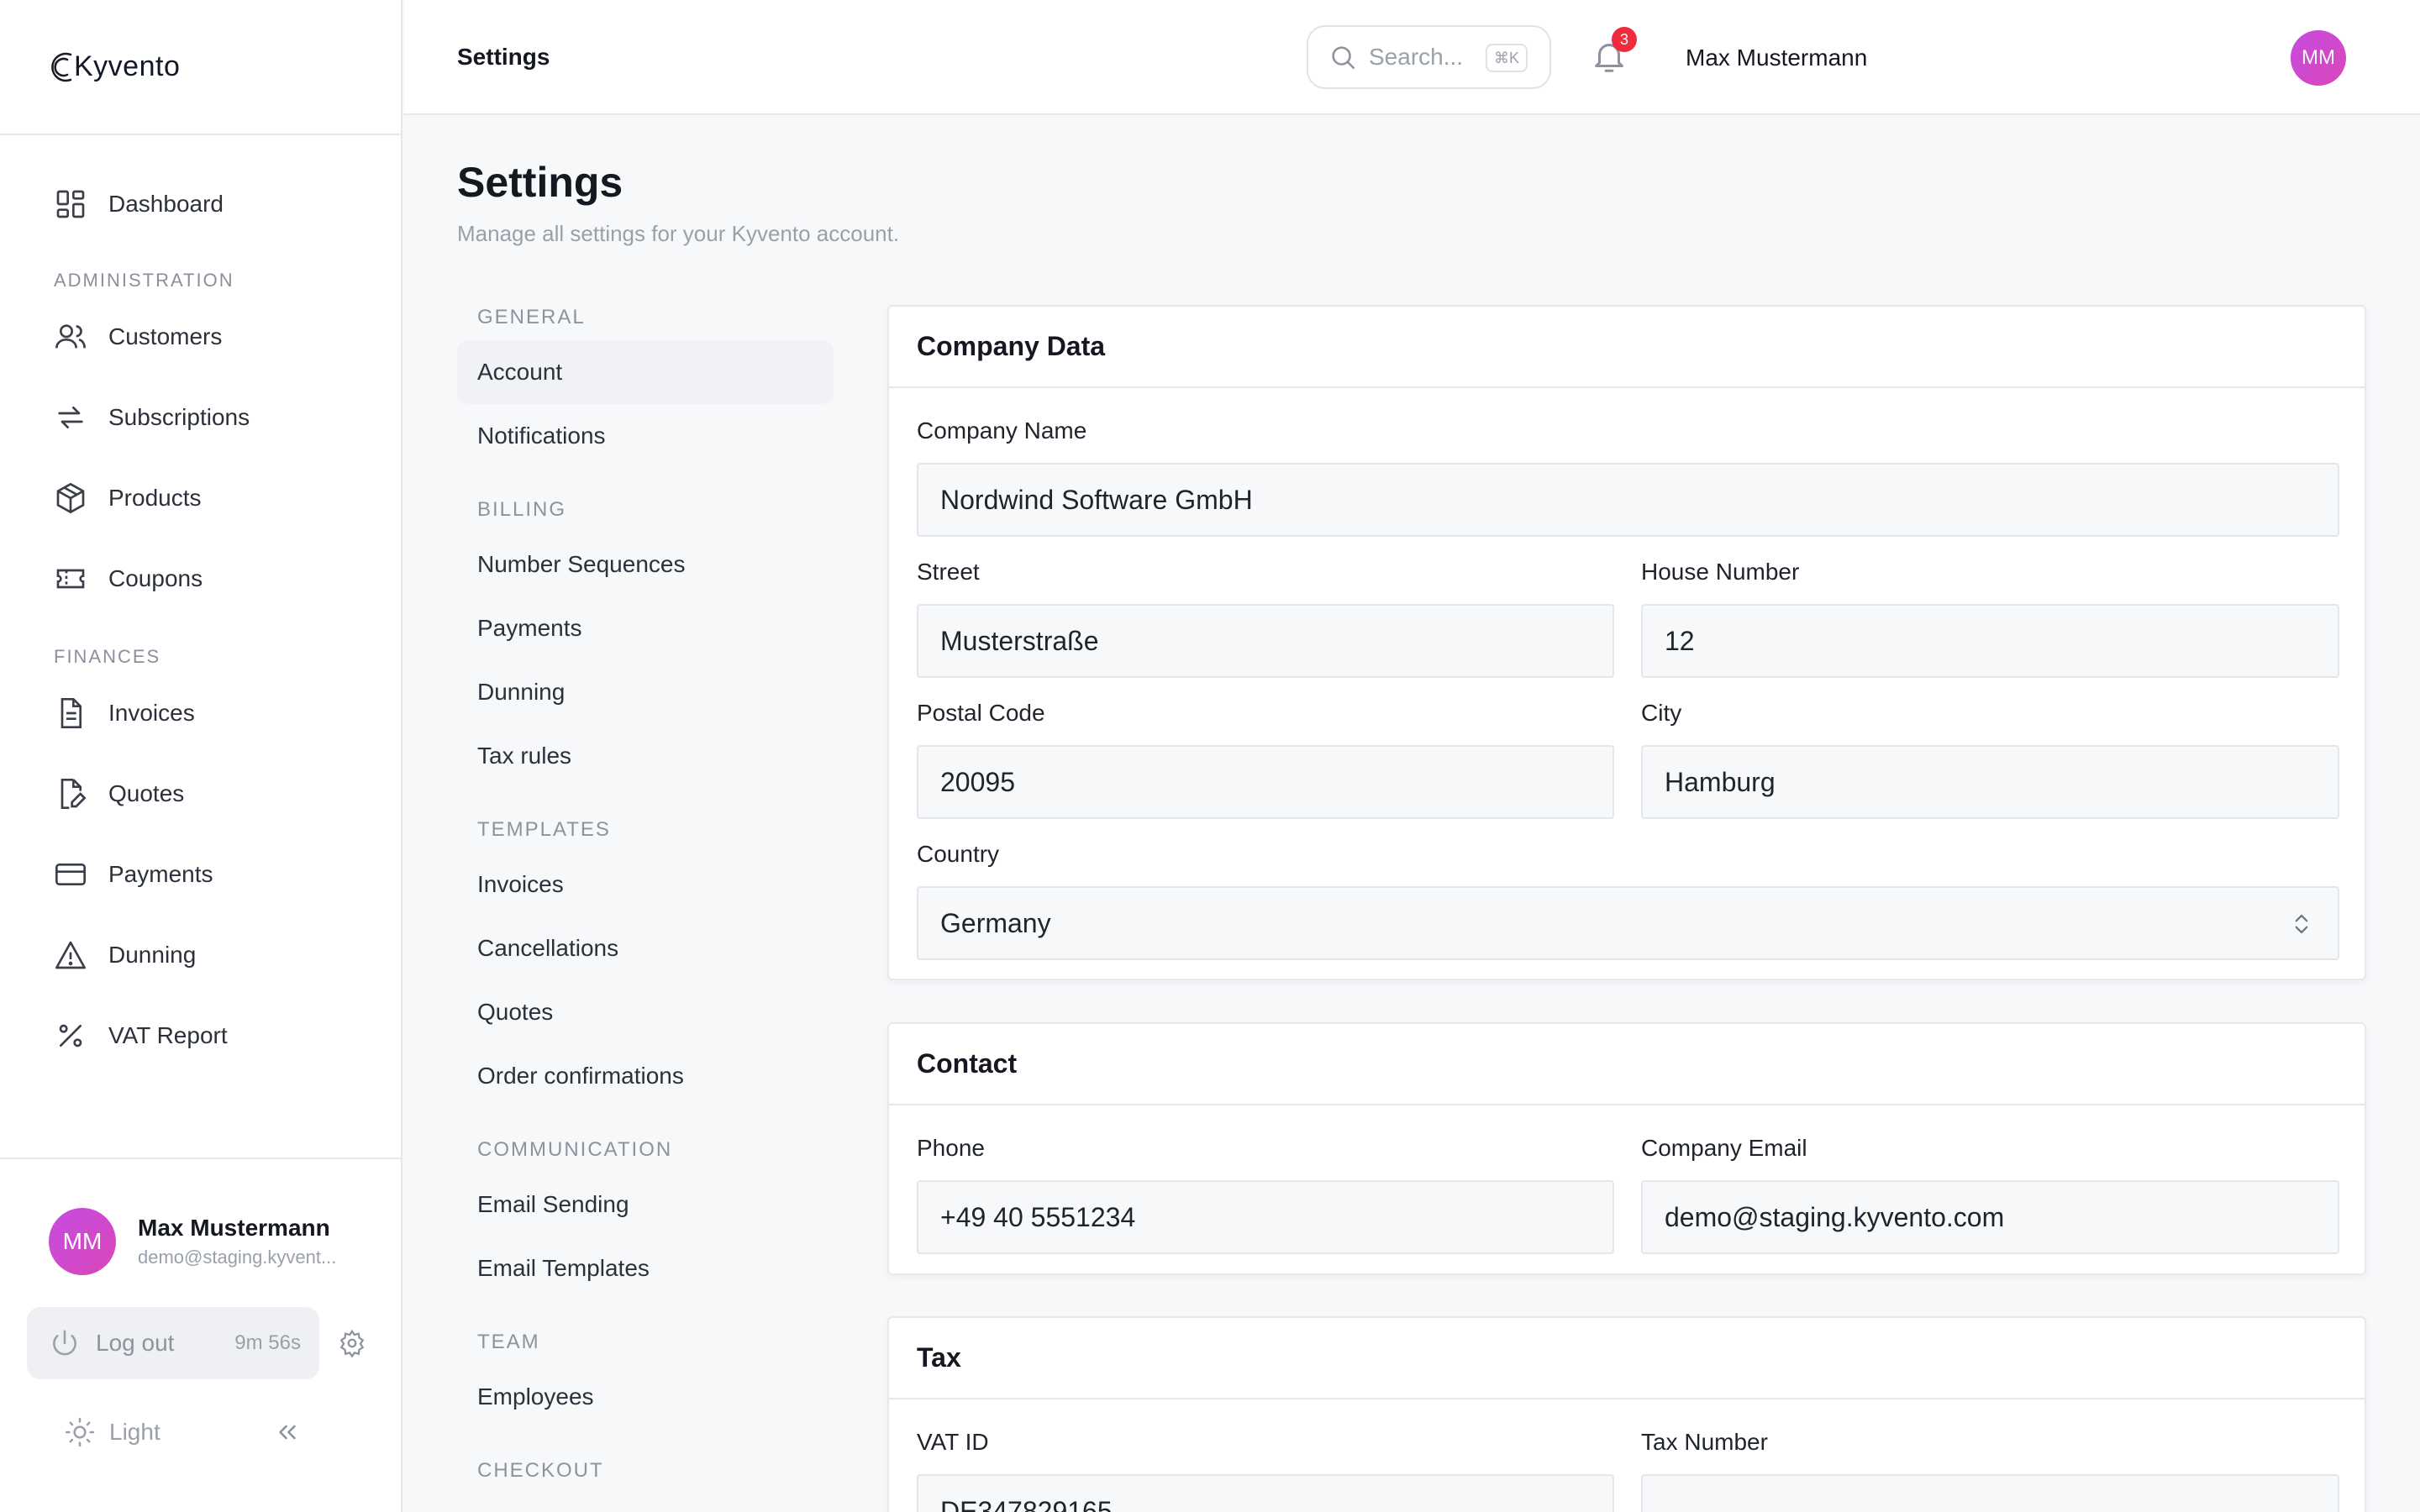 The image size is (2420, 1512). Describe the element at coordinates (645, 1268) in the screenshot. I see `settings-item-email-templates: Email Templates` at that location.